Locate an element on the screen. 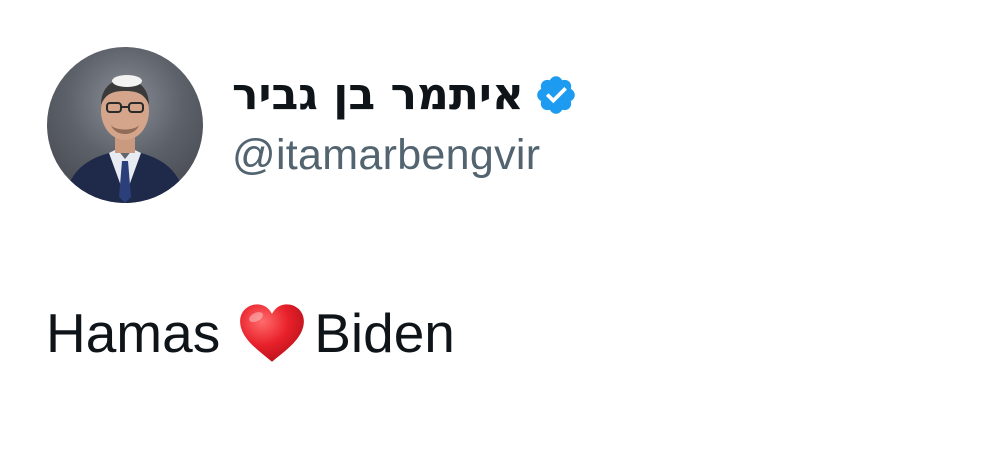 Image resolution: width=1000 pixels, height=457 pixels. avatar is located at coordinates (125, 125).